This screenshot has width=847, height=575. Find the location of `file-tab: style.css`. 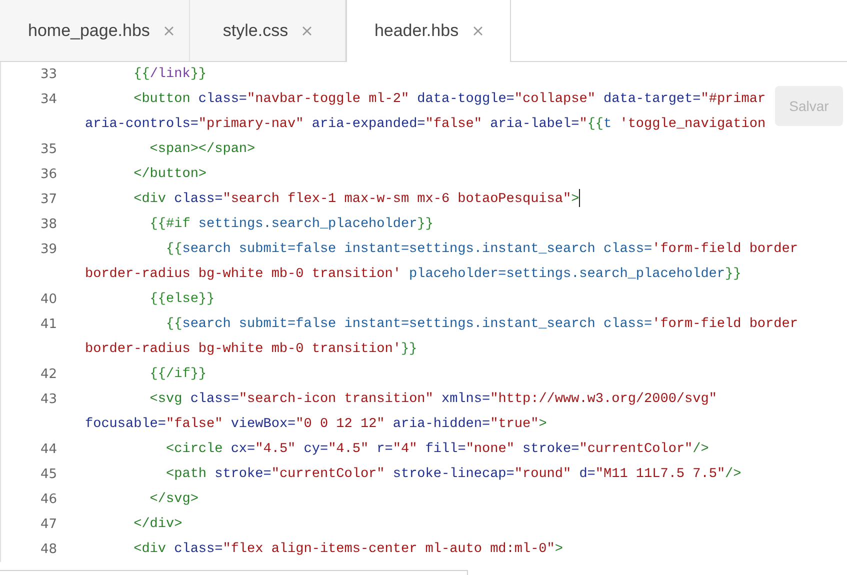

file-tab: style.css is located at coordinates (268, 30).